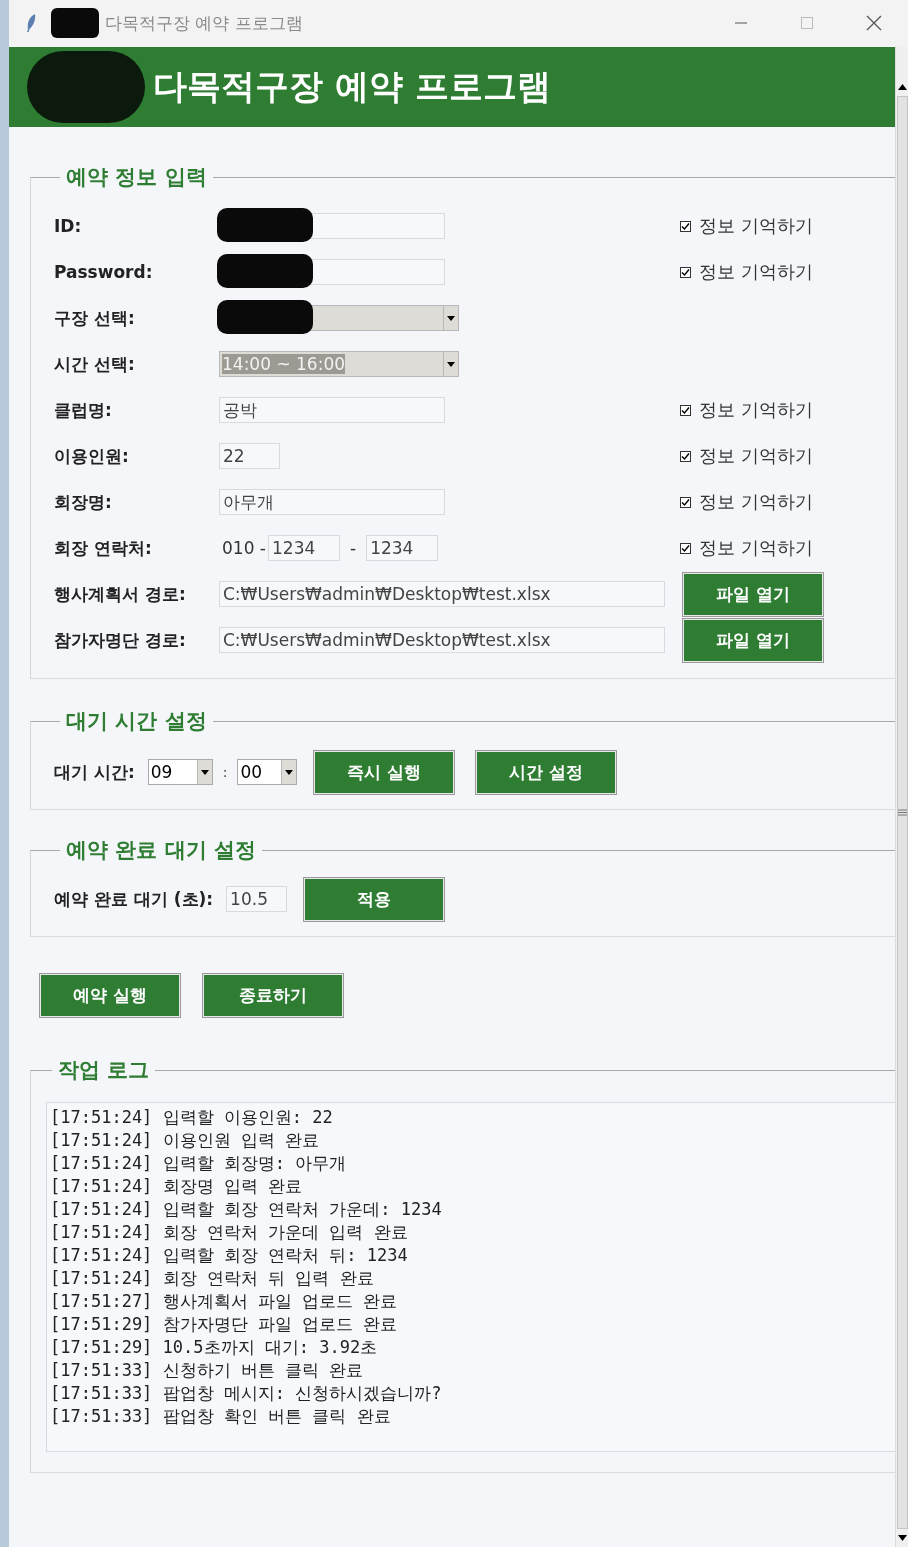 Image resolution: width=908 pixels, height=1547 pixels. What do you see at coordinates (224, 1301) in the screenshot?
I see `log-line: [17:51:27] 행사계획서 파일 업로드 완료` at bounding box center [224, 1301].